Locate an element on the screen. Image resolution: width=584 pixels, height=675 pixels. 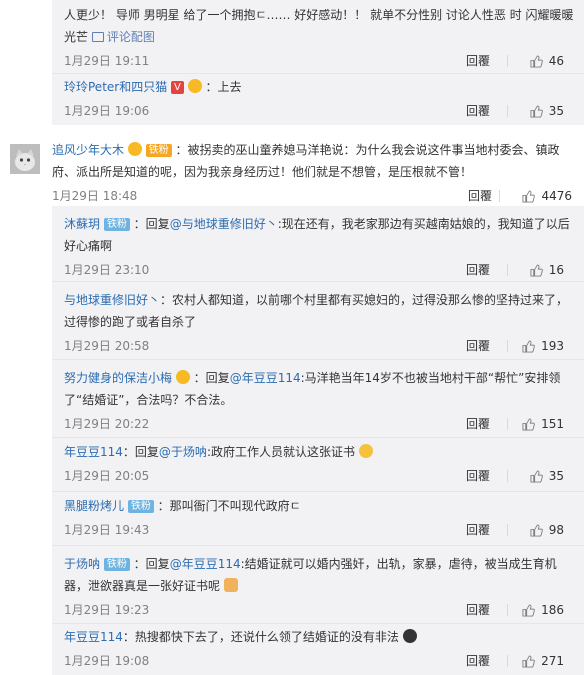
avatar is located at coordinates (25, 159).